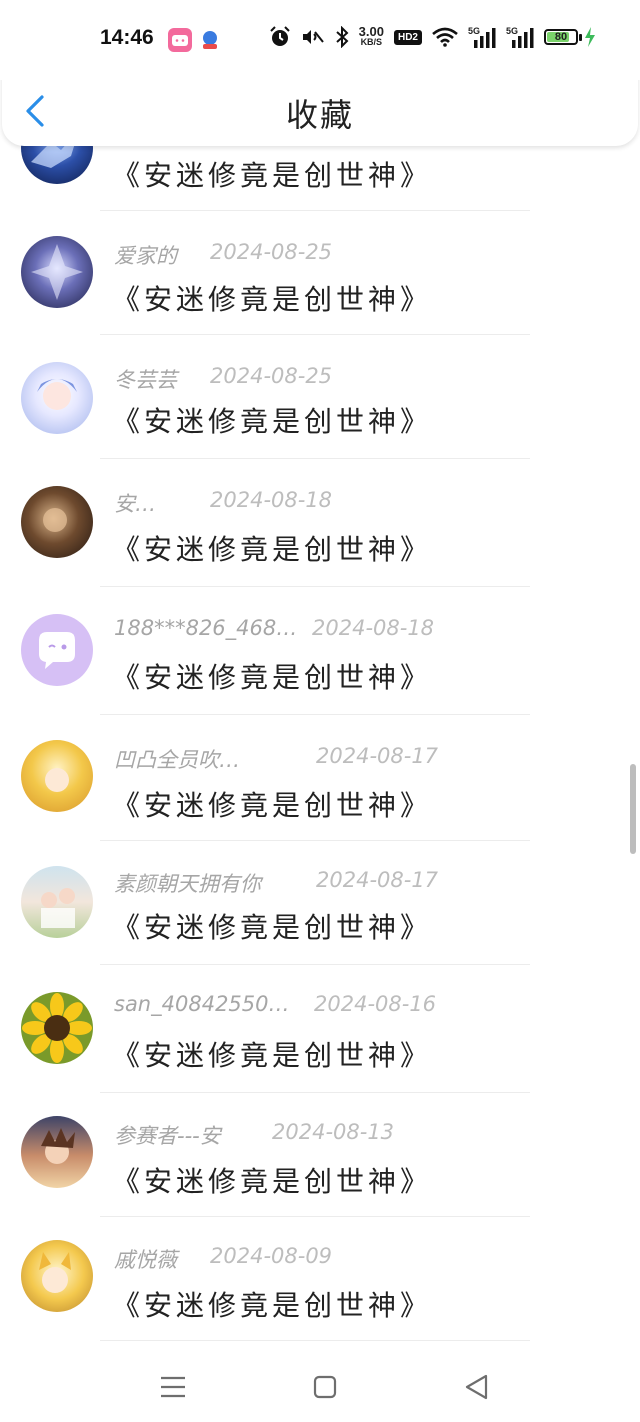 The width and height of the screenshot is (640, 1422). I want to click on battery-indicator: 80, so click(570, 37).